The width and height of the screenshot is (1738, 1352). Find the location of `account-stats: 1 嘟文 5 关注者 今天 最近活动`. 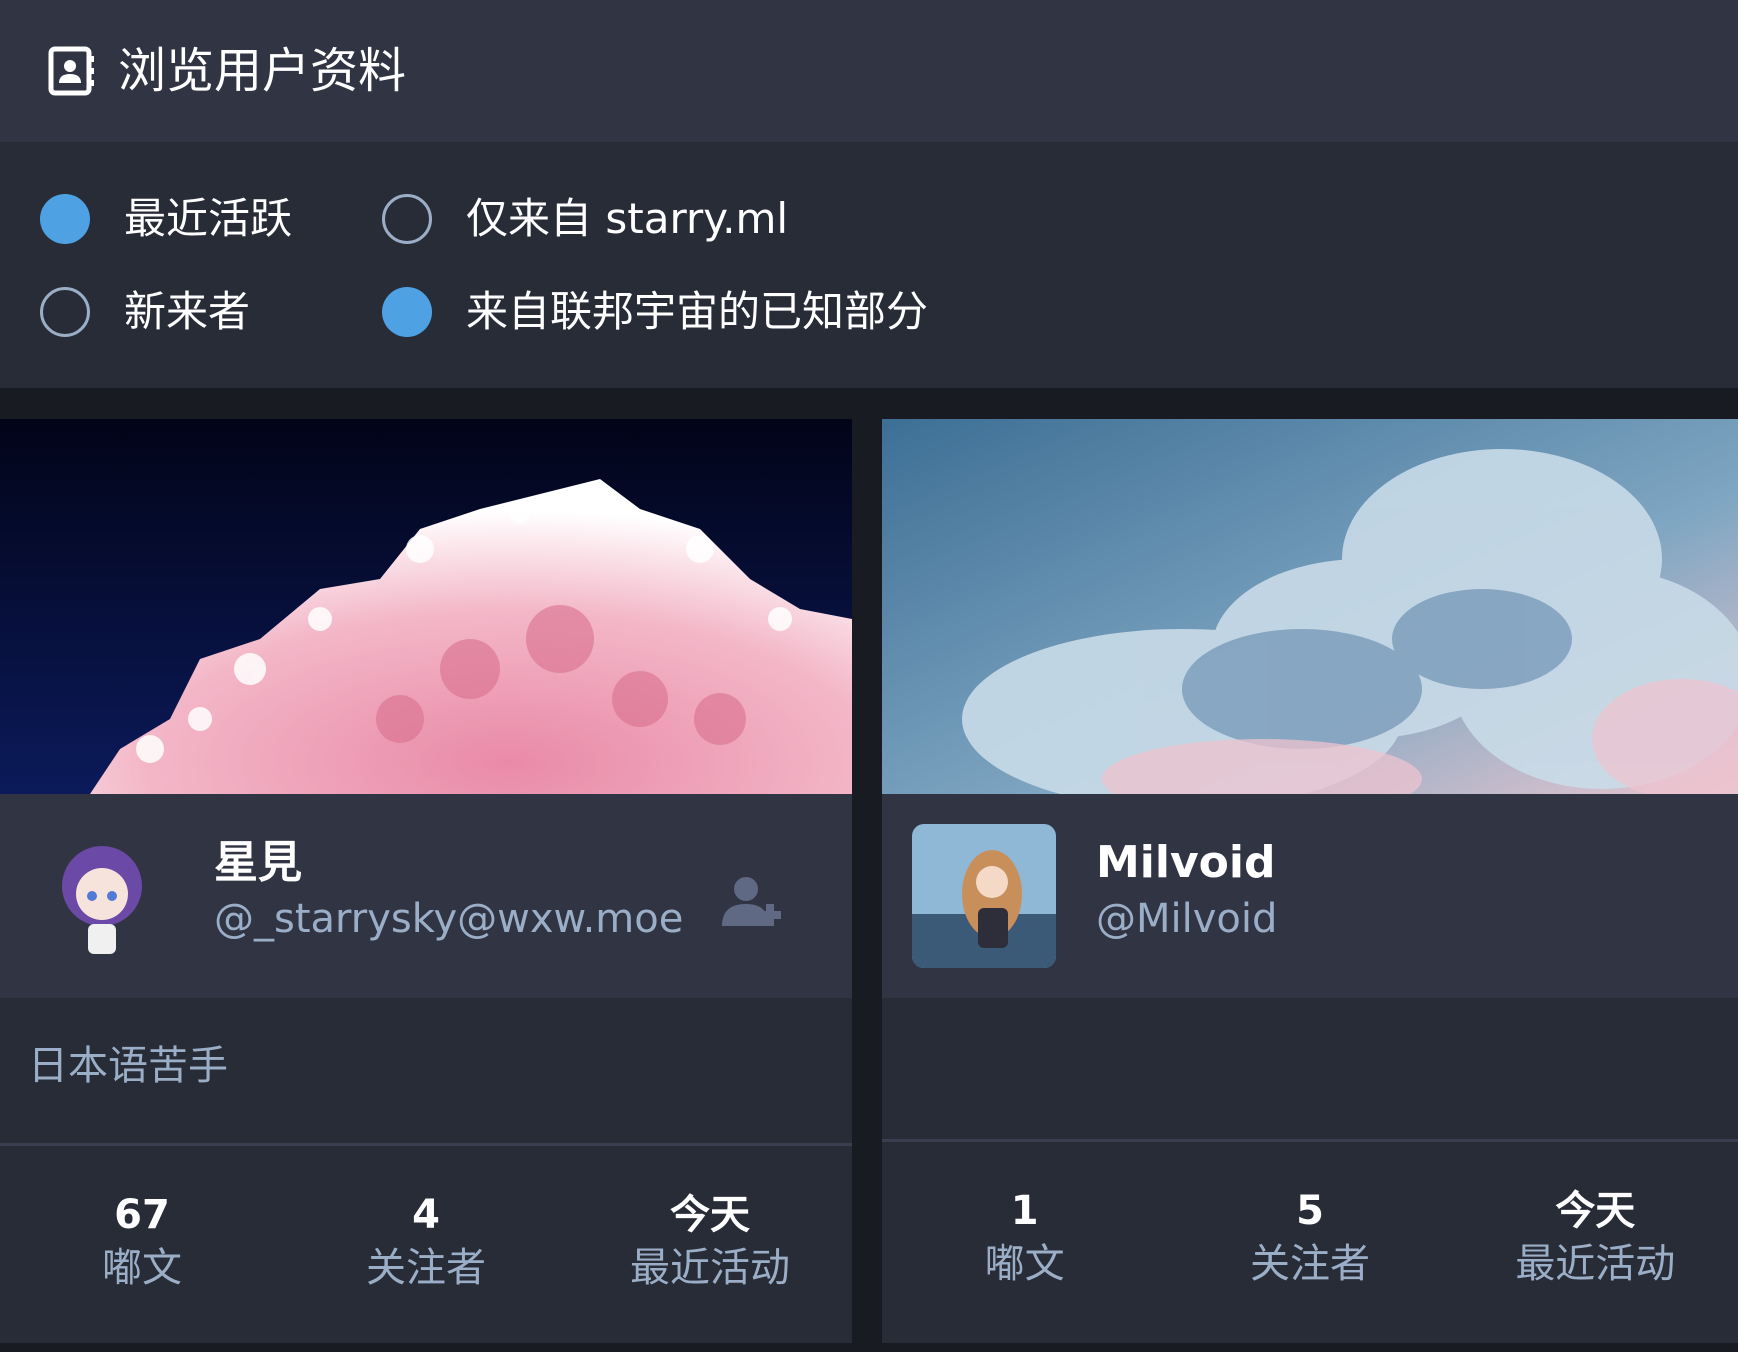

account-stats: 1 嘟文 5 关注者 今天 最近活动 is located at coordinates (1310, 1250).